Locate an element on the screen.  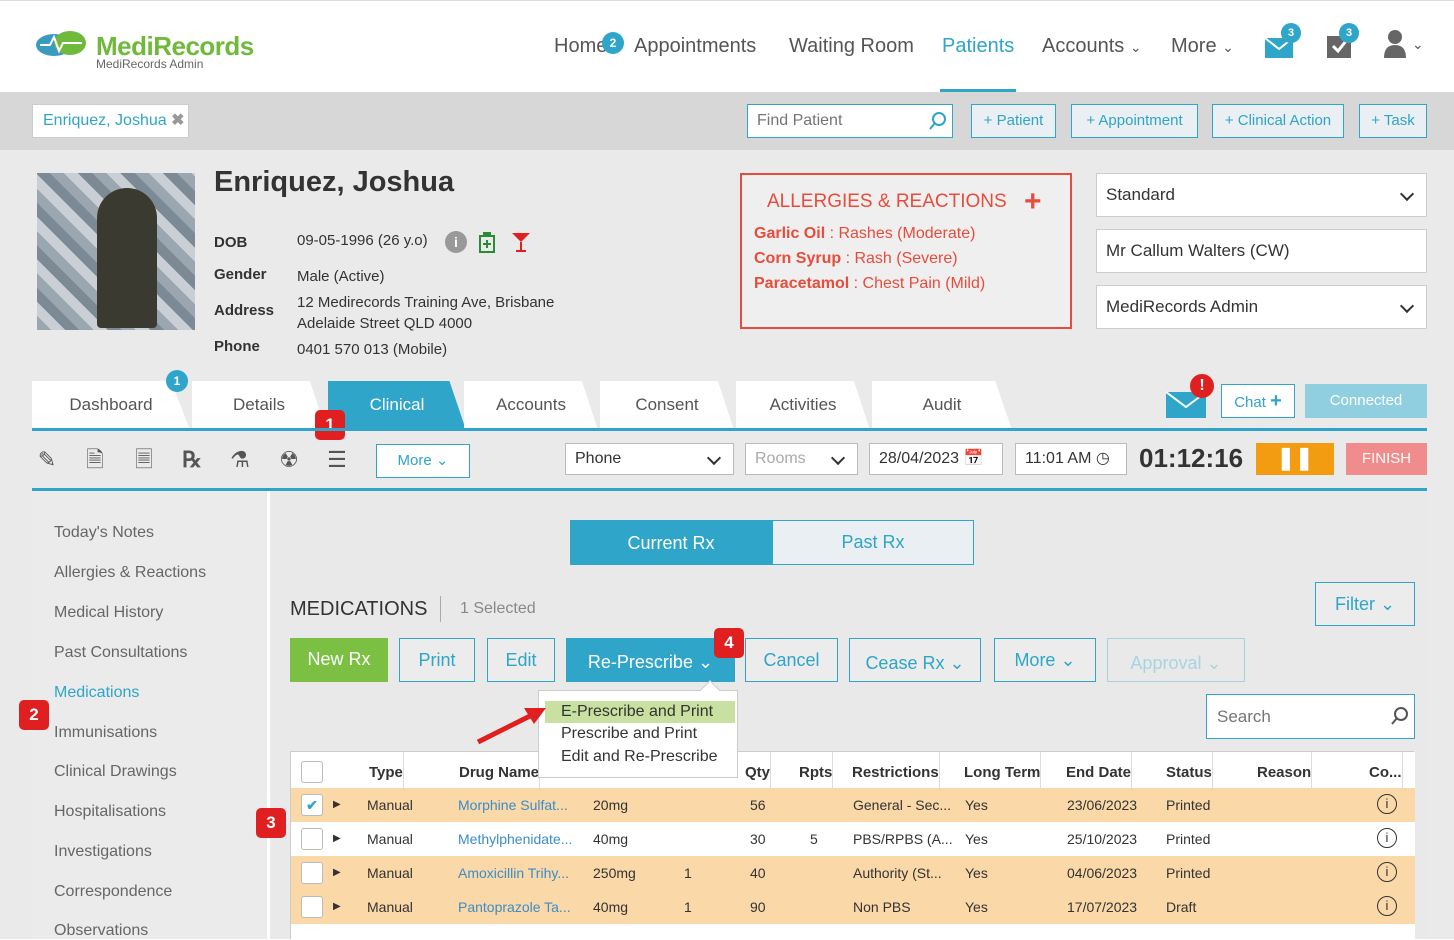
alcohol-icon is located at coordinates (521, 242).